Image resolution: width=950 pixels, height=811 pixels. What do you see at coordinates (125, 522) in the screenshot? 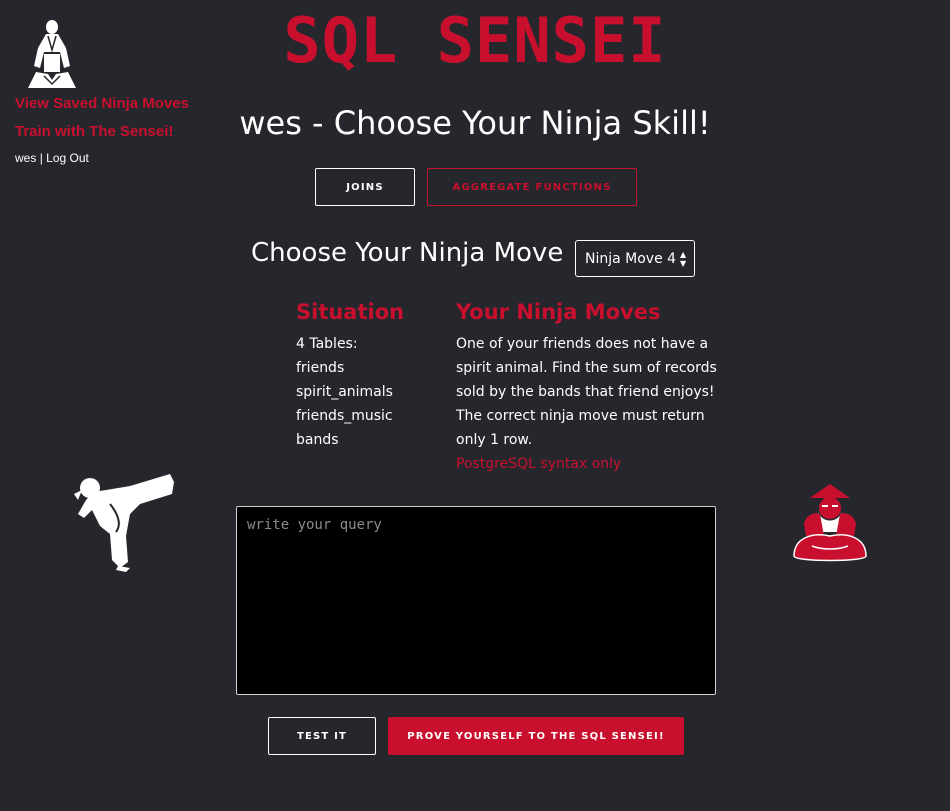
I see `ninja-kick-icon` at bounding box center [125, 522].